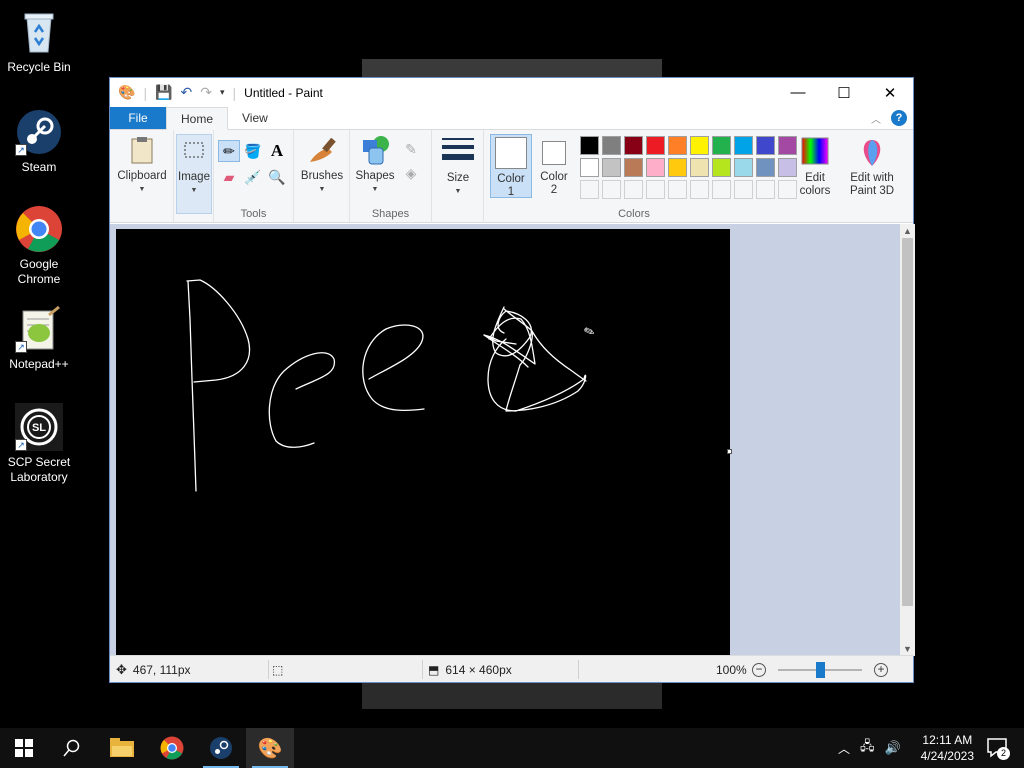  I want to click on color1-button: Color 1, so click(511, 166).